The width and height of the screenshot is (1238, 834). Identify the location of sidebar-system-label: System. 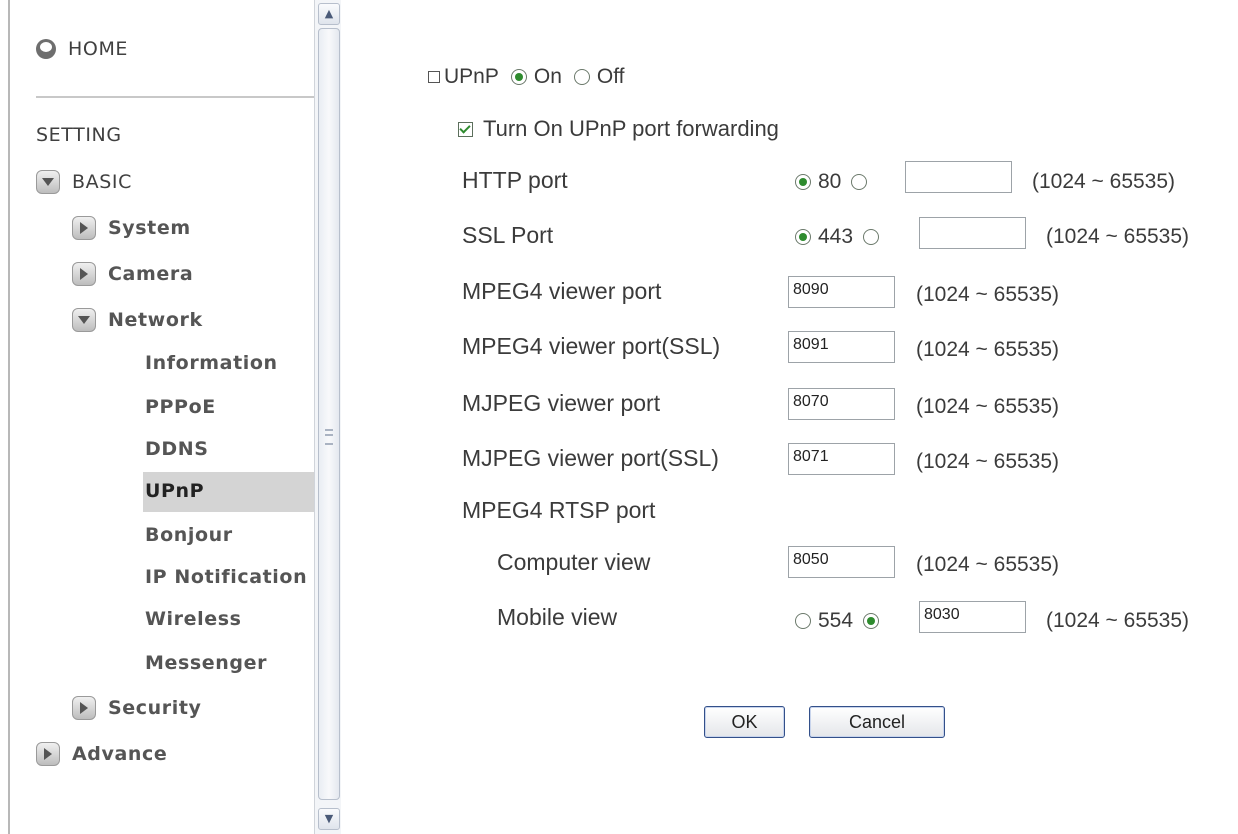
(149, 228).